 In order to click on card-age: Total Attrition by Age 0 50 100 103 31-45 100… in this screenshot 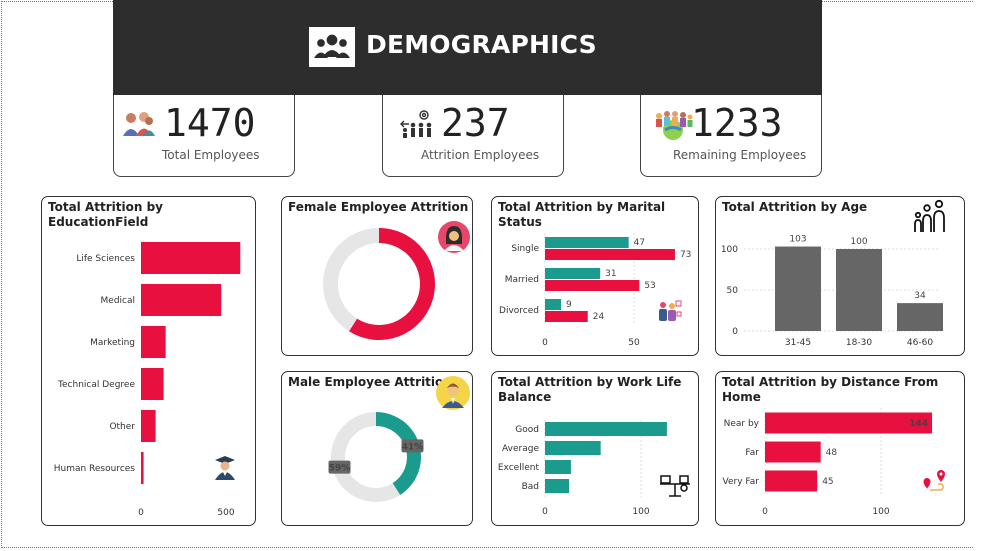, I will do `click(840, 276)`.